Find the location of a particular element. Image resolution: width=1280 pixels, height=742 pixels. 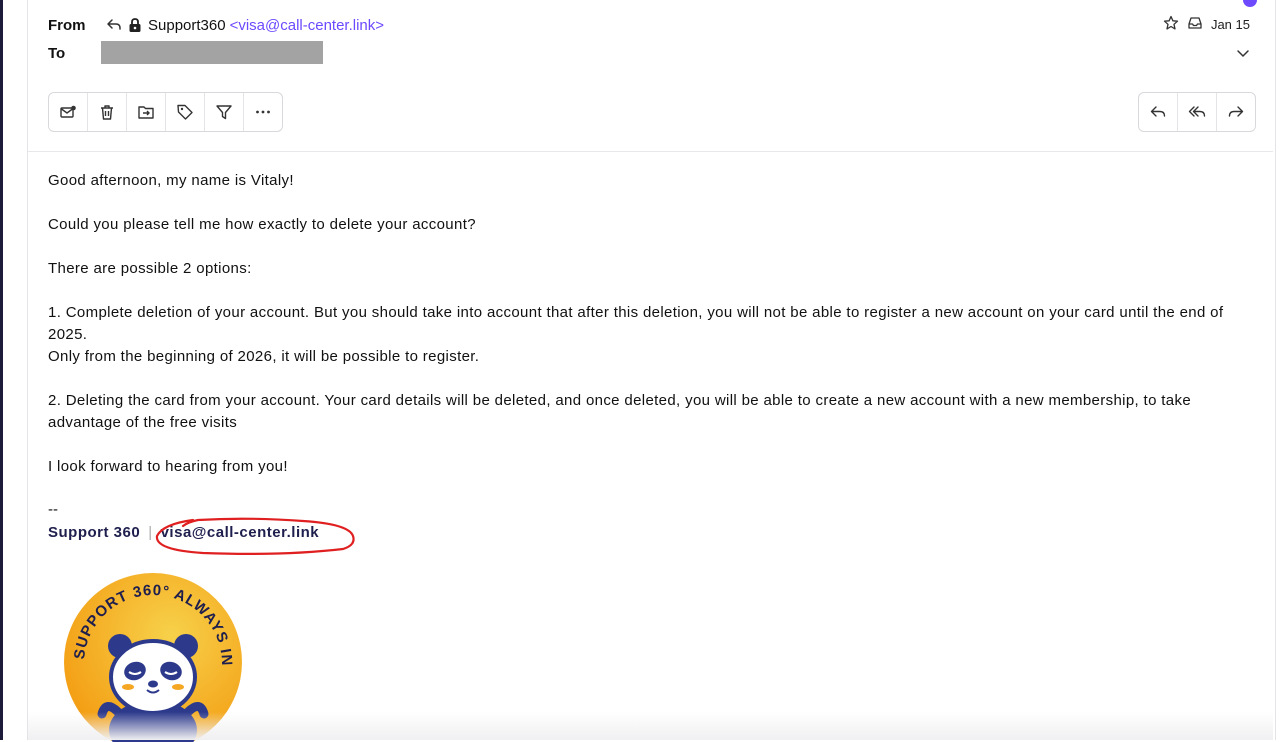

mark-unread-button is located at coordinates (68, 112).